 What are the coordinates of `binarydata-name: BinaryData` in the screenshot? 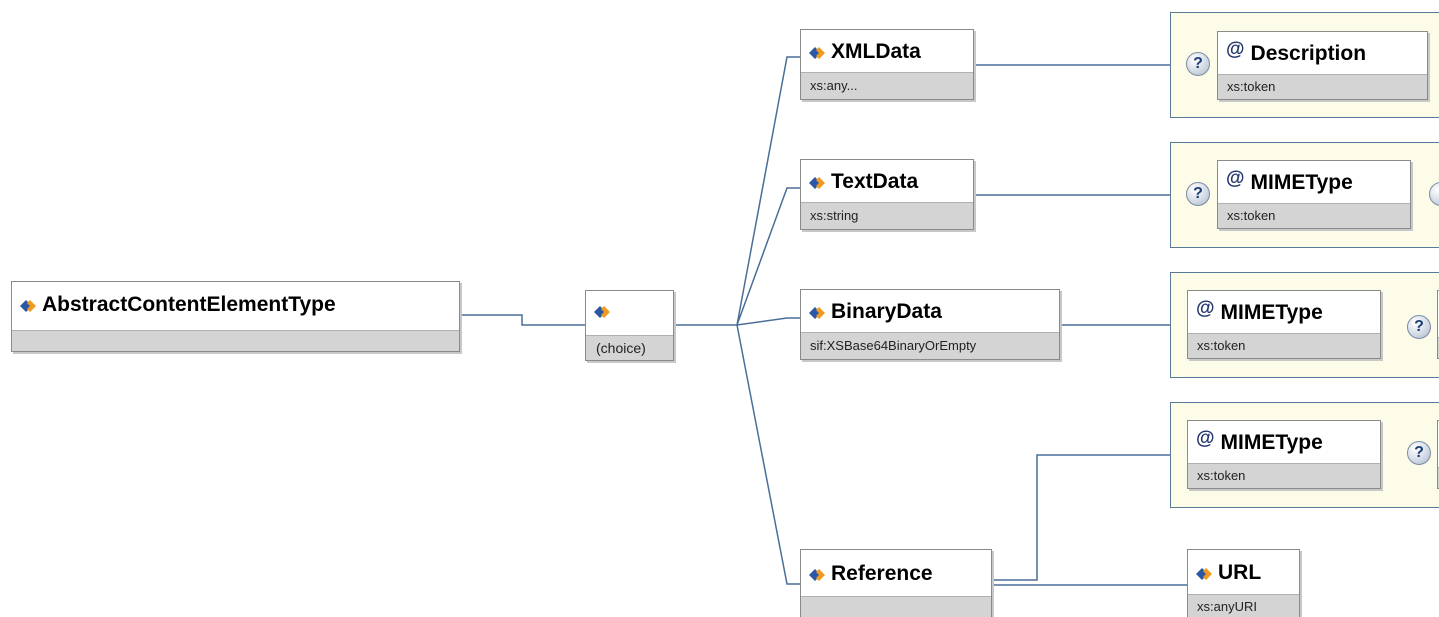 It's located at (886, 311).